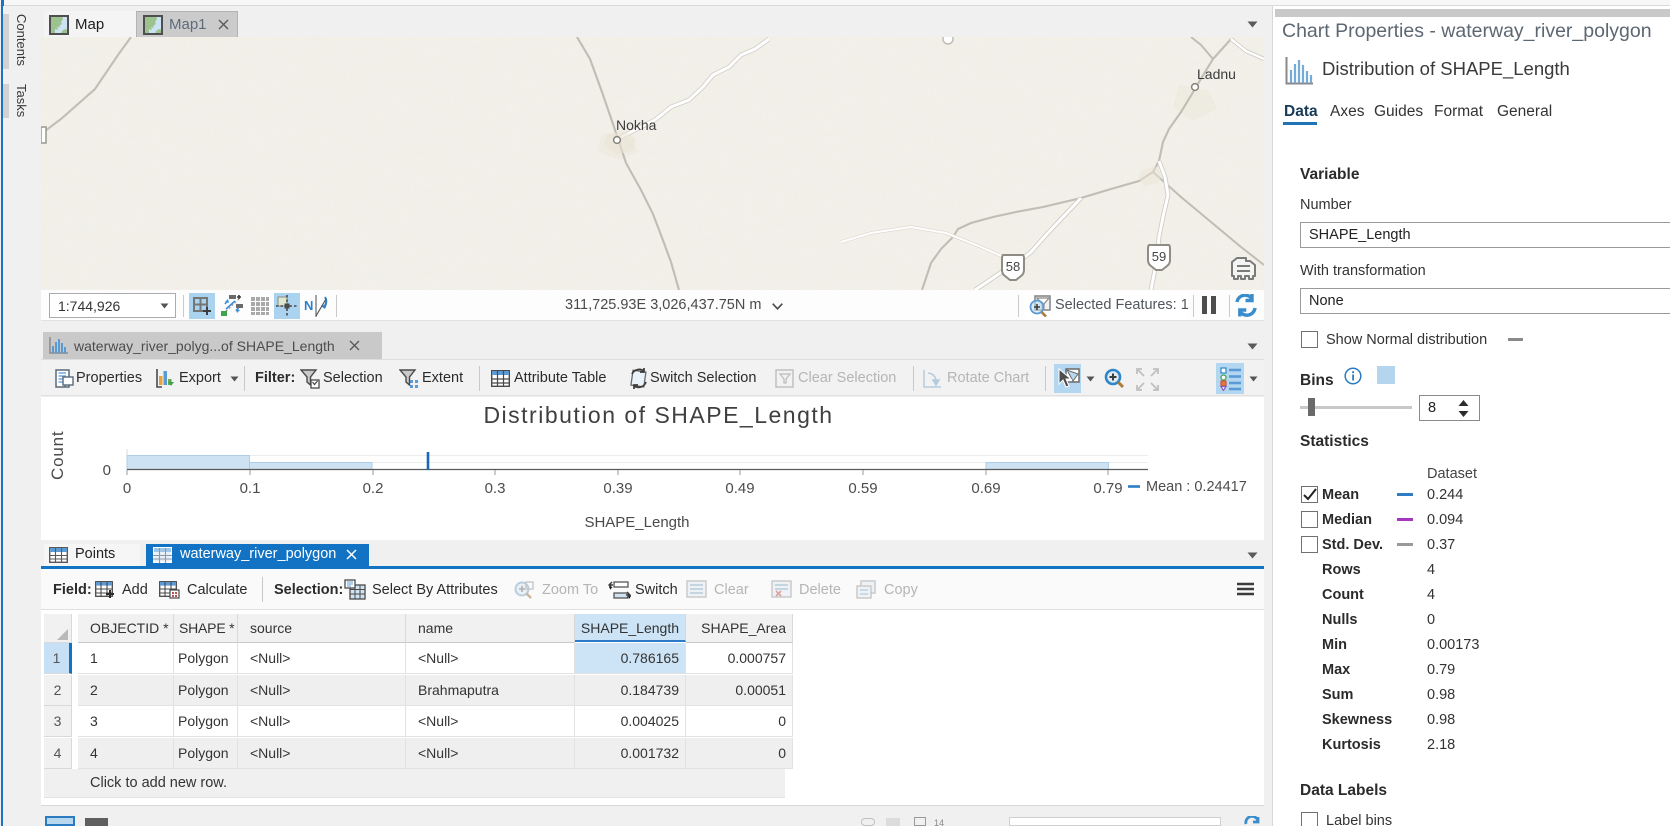 The image size is (1670, 826). What do you see at coordinates (308, 305) in the screenshot?
I see `svg-text: N` at bounding box center [308, 305].